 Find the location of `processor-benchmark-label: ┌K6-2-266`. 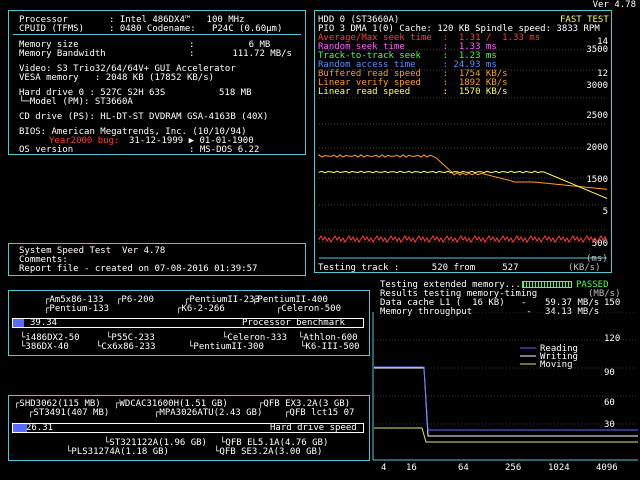

processor-benchmark-label: ┌K6-2-266 is located at coordinates (200, 309).